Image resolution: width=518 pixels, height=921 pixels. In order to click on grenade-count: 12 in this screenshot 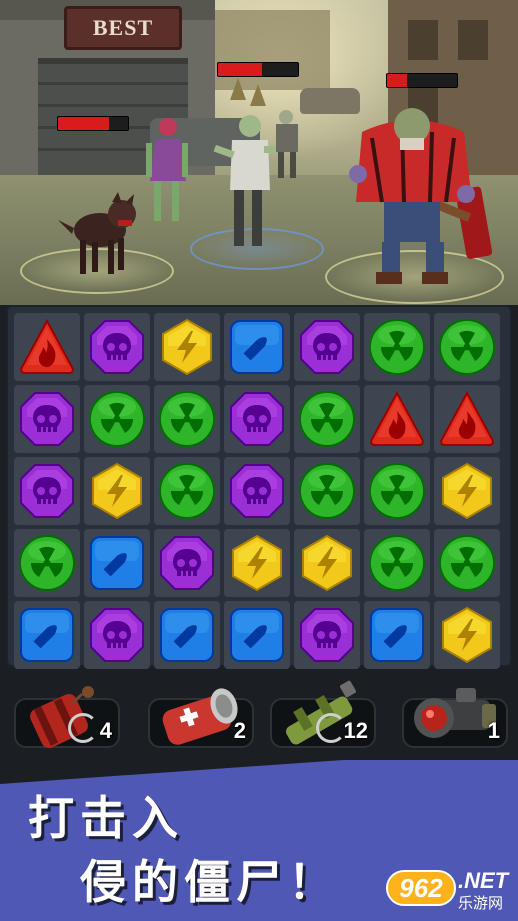, I will do `click(355, 730)`.